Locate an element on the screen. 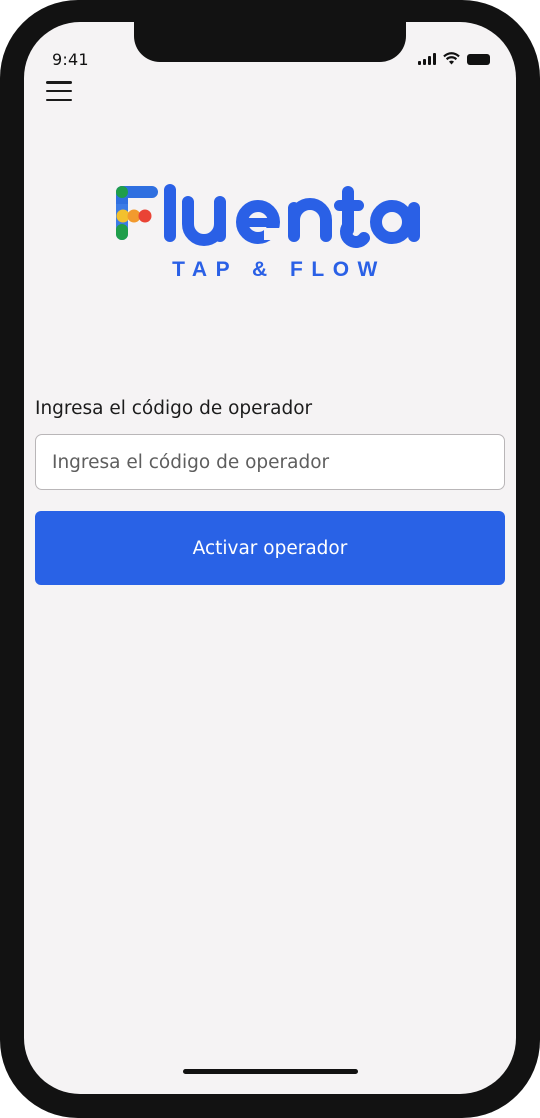 This screenshot has width=540, height=1118. home-indicator is located at coordinates (270, 1071).